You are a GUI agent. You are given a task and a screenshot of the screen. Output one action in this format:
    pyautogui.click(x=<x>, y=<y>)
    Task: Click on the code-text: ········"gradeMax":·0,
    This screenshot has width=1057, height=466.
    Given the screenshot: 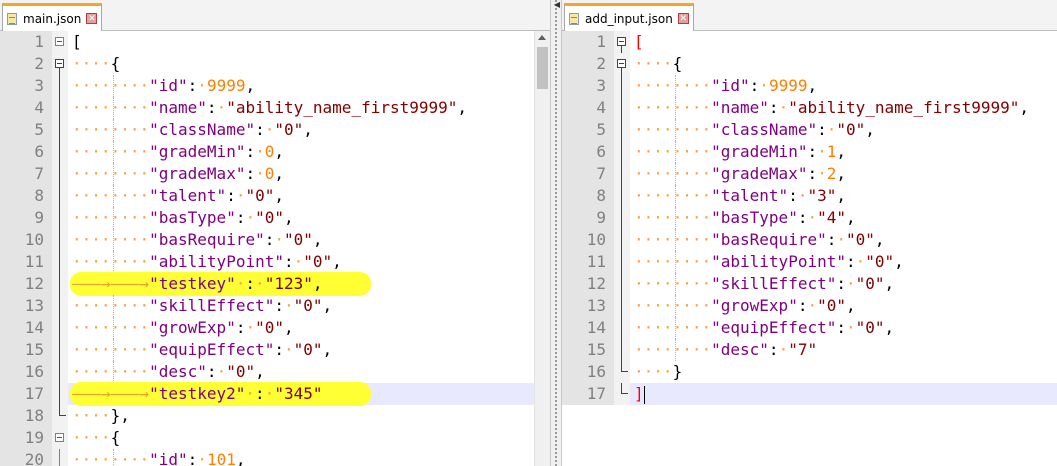 What is the action you would take?
    pyautogui.click(x=178, y=174)
    